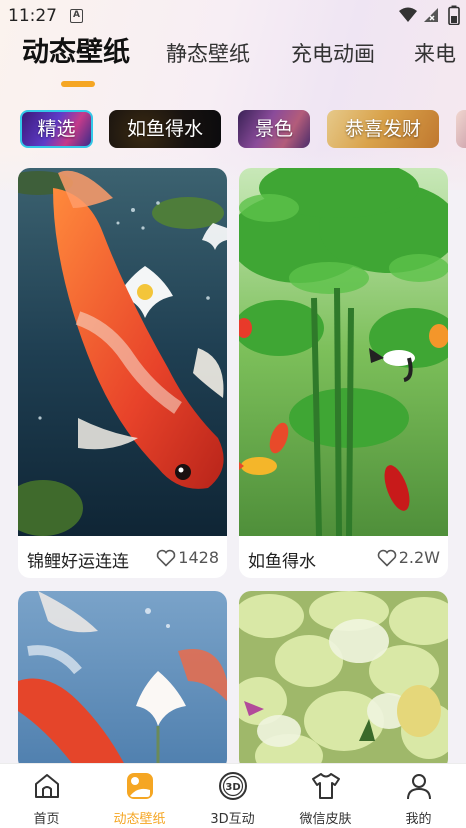 The width and height of the screenshot is (466, 828). Describe the element at coordinates (431, 15) in the screenshot. I see `signal-icon` at that location.